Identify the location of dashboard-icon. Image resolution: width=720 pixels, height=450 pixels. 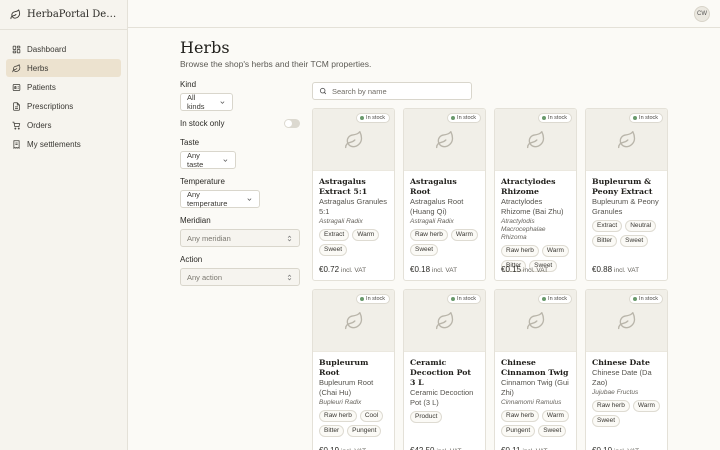
(16, 49).